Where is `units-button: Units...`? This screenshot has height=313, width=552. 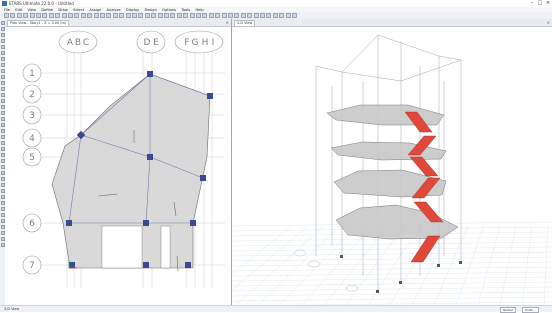
units-button: Units... is located at coordinates (530, 310).